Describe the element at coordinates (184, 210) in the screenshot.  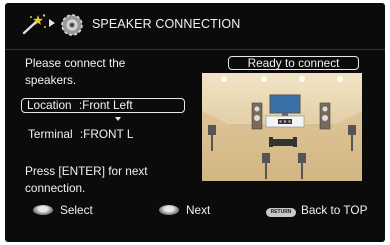
I see `next-hint: Next` at that location.